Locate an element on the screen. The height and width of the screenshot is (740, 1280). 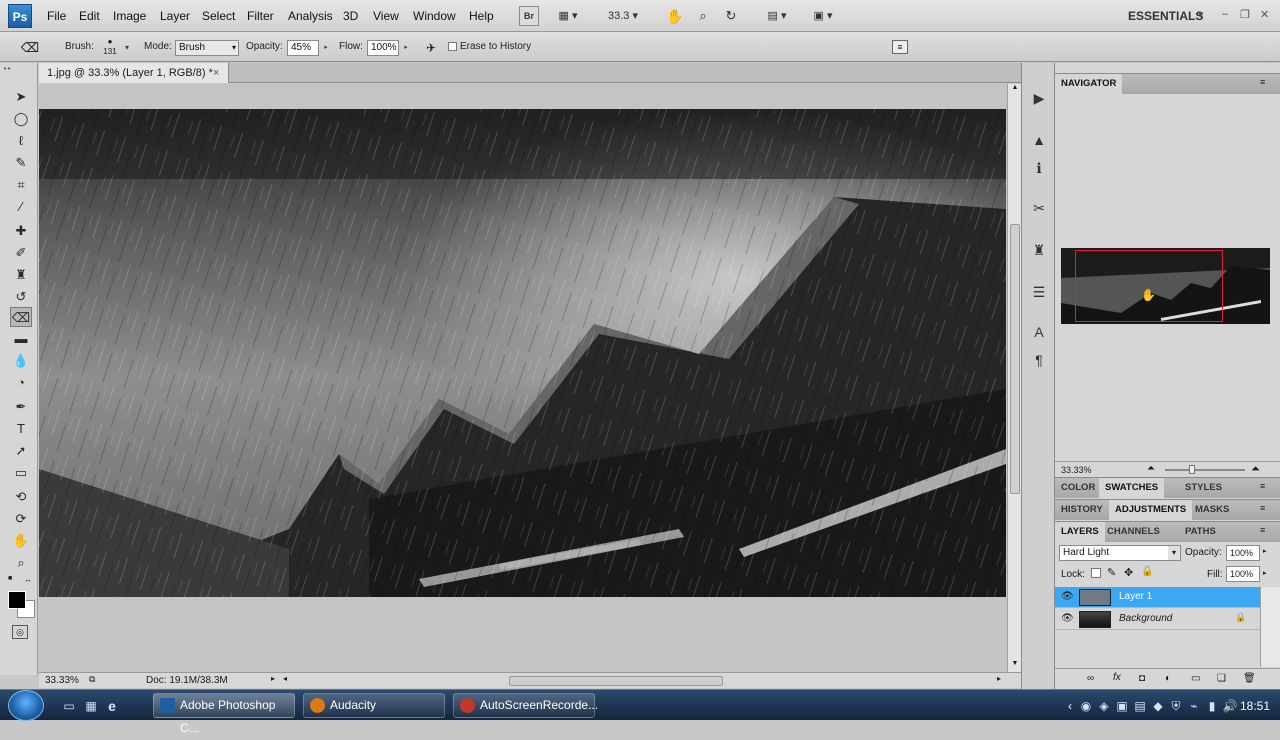
crop-tool-icon: ⌗ is located at coordinates (21, 185).